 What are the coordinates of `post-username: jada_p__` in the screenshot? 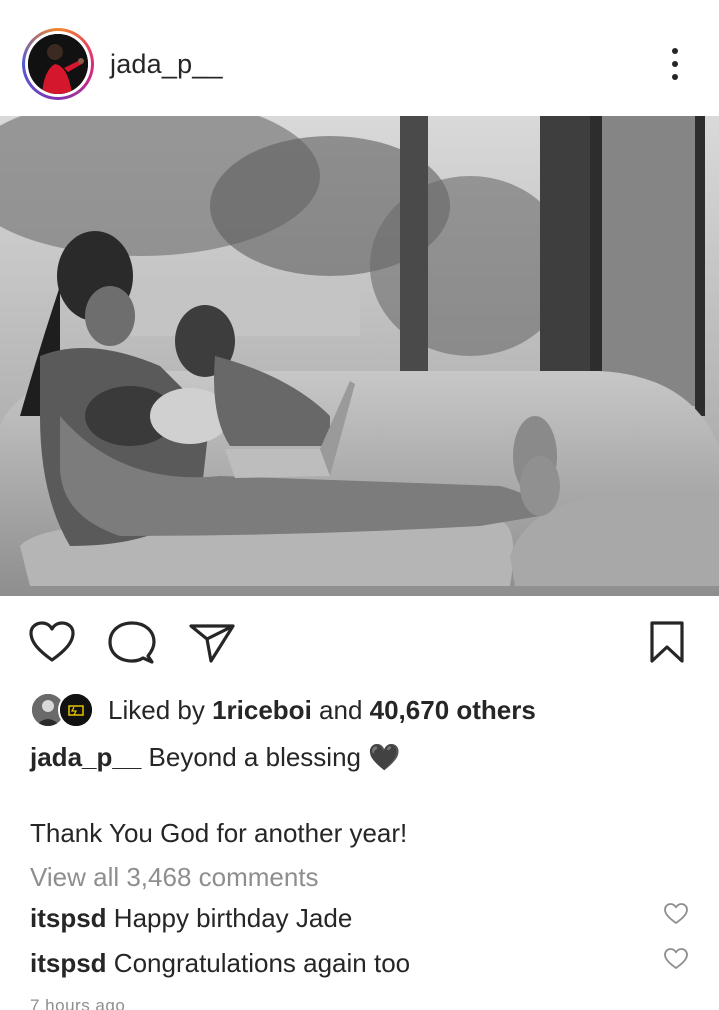 It's located at (166, 64).